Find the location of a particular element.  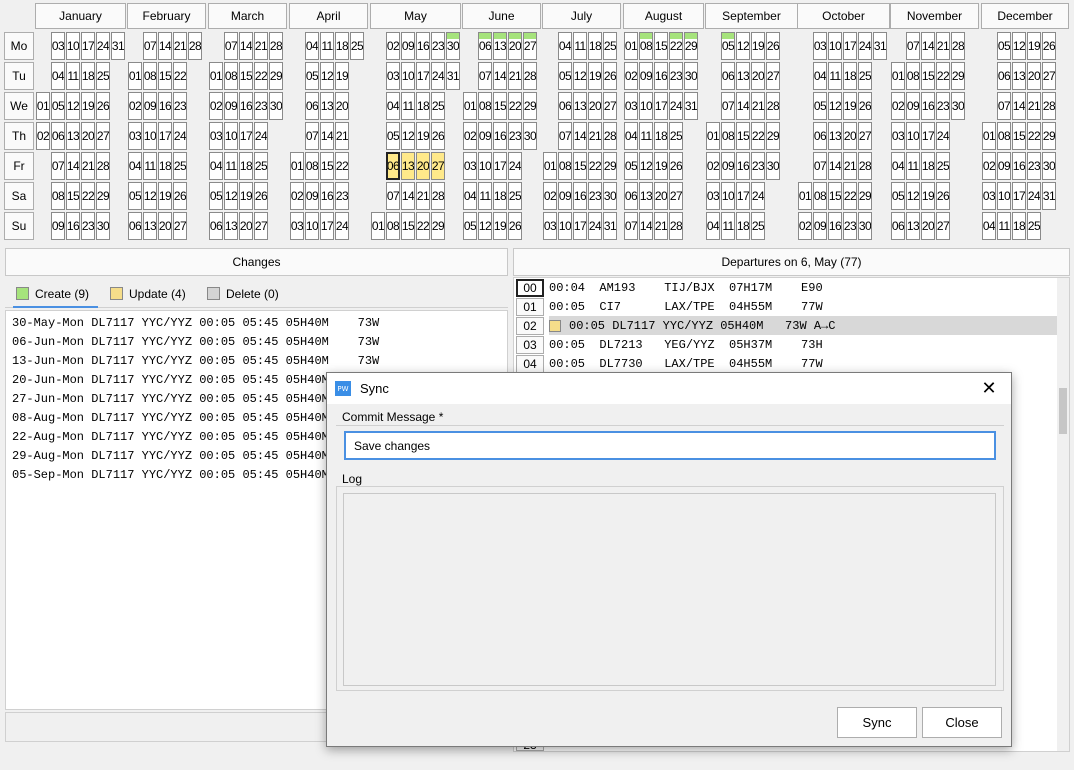

month-header: April is located at coordinates (328, 16).